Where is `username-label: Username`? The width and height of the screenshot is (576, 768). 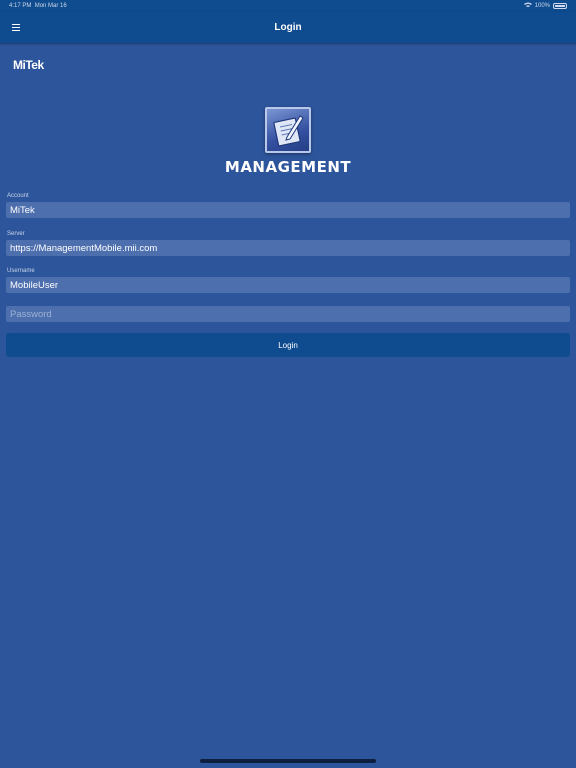 username-label: Username is located at coordinates (21, 271).